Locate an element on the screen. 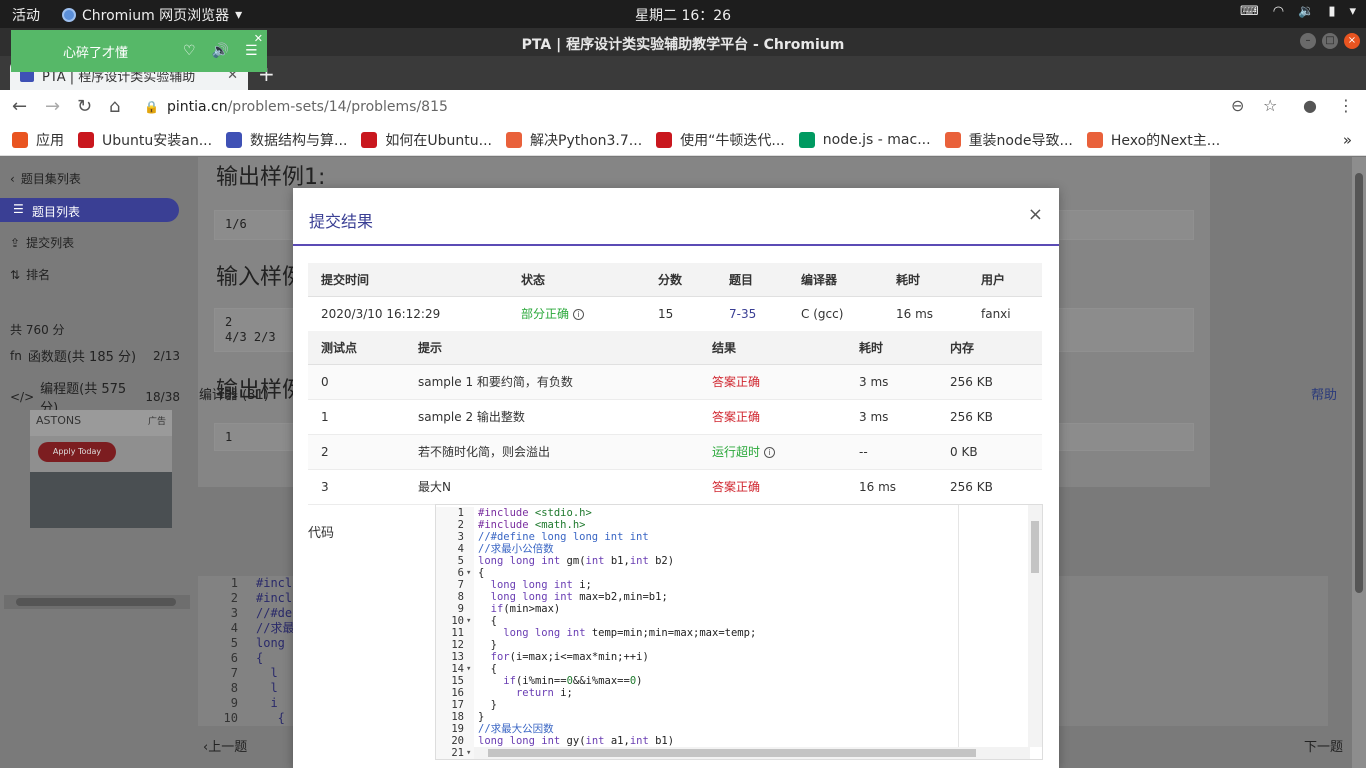 The image size is (1366, 768). profile-icon: ● is located at coordinates (1310, 105).